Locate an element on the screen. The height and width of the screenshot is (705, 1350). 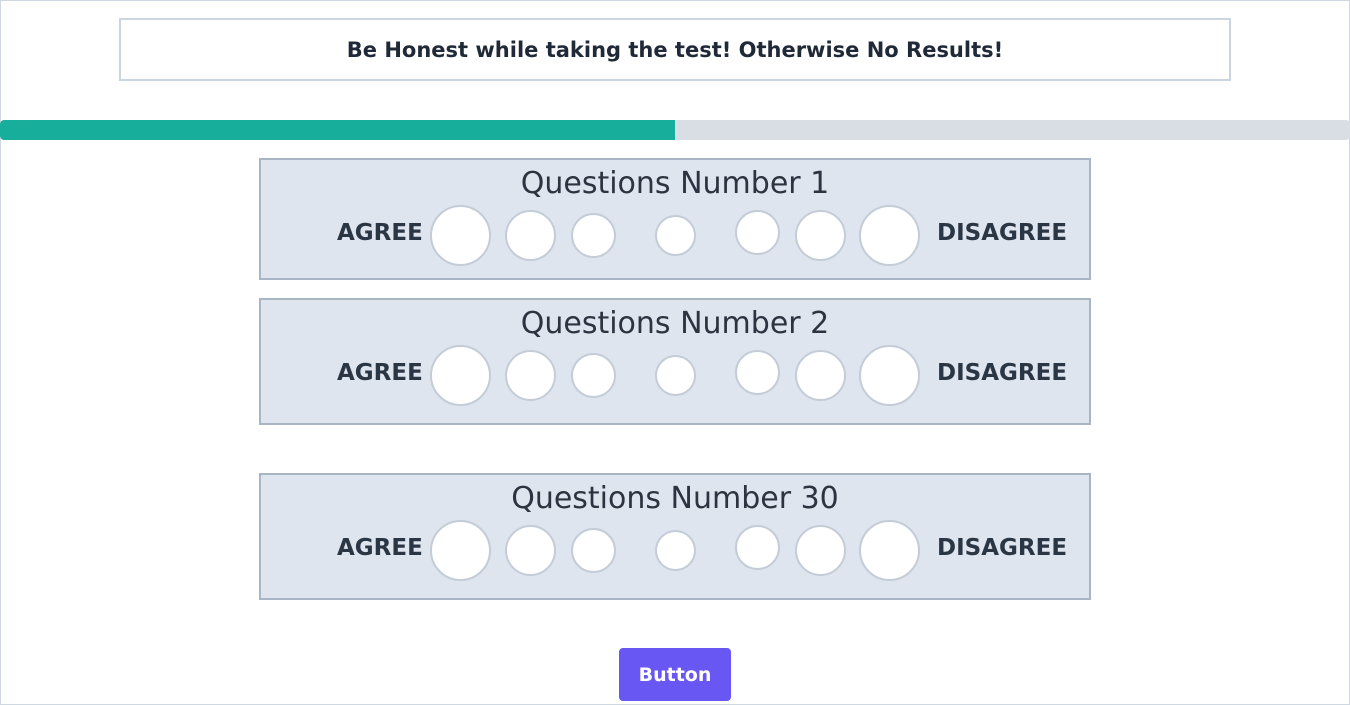
question-title: Questions Number 1 is located at coordinates (675, 183).